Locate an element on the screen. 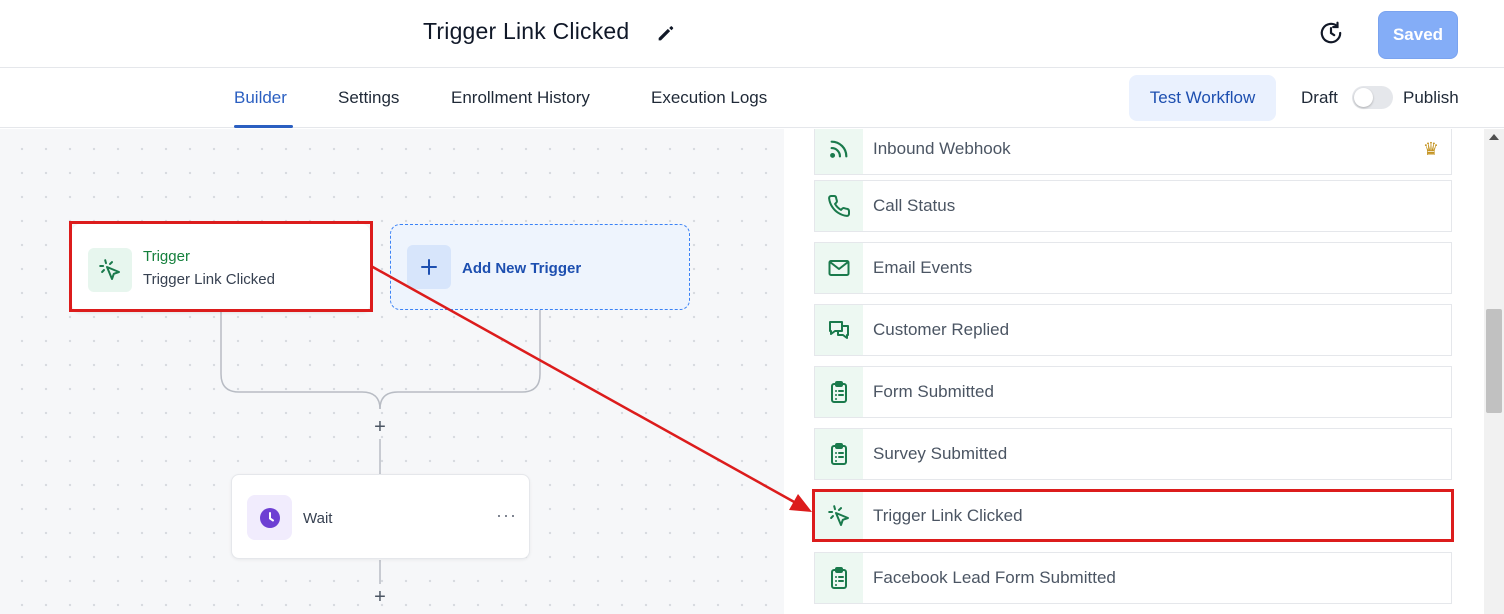 The width and height of the screenshot is (1504, 614). trigger-option-label: Inbound Webhook is located at coordinates (942, 148).